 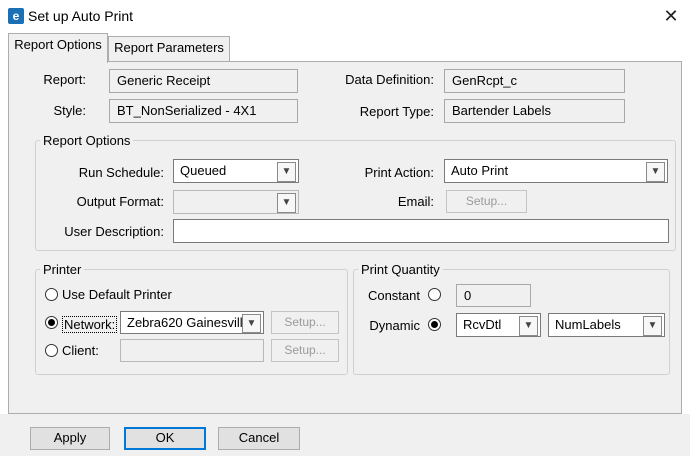 I want to click on constant-radio, so click(x=434, y=294).